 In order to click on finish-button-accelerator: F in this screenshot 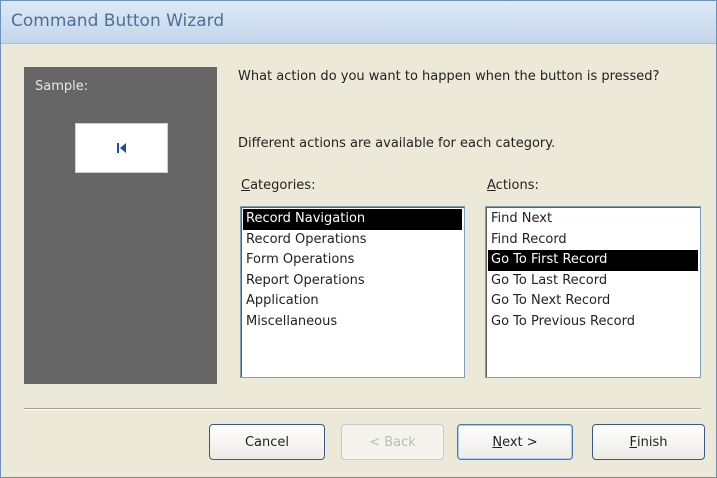, I will do `click(633, 442)`.